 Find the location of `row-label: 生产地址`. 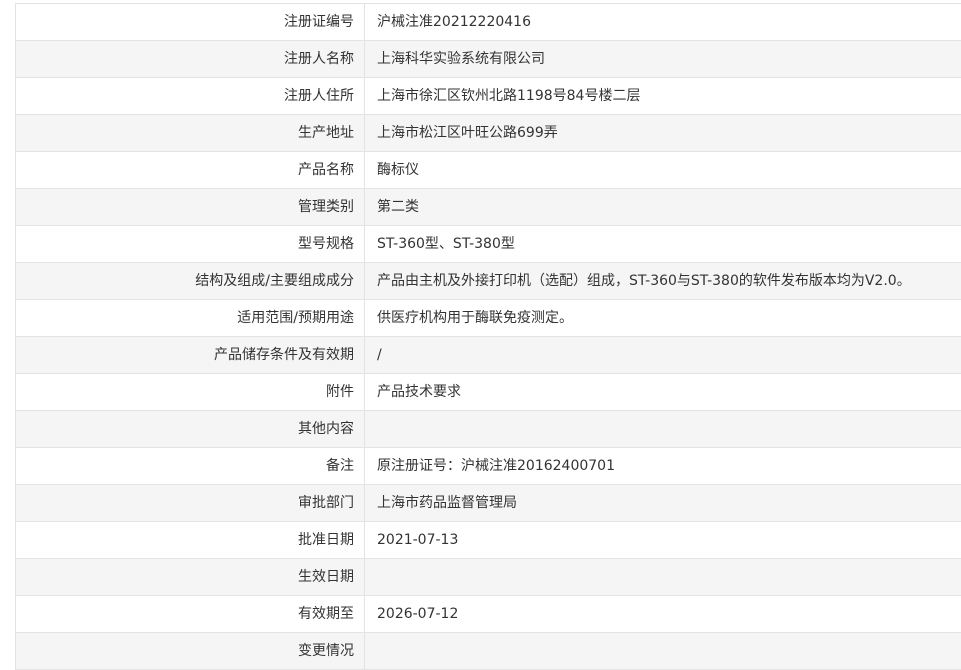

row-label: 生产地址 is located at coordinates (190, 133).